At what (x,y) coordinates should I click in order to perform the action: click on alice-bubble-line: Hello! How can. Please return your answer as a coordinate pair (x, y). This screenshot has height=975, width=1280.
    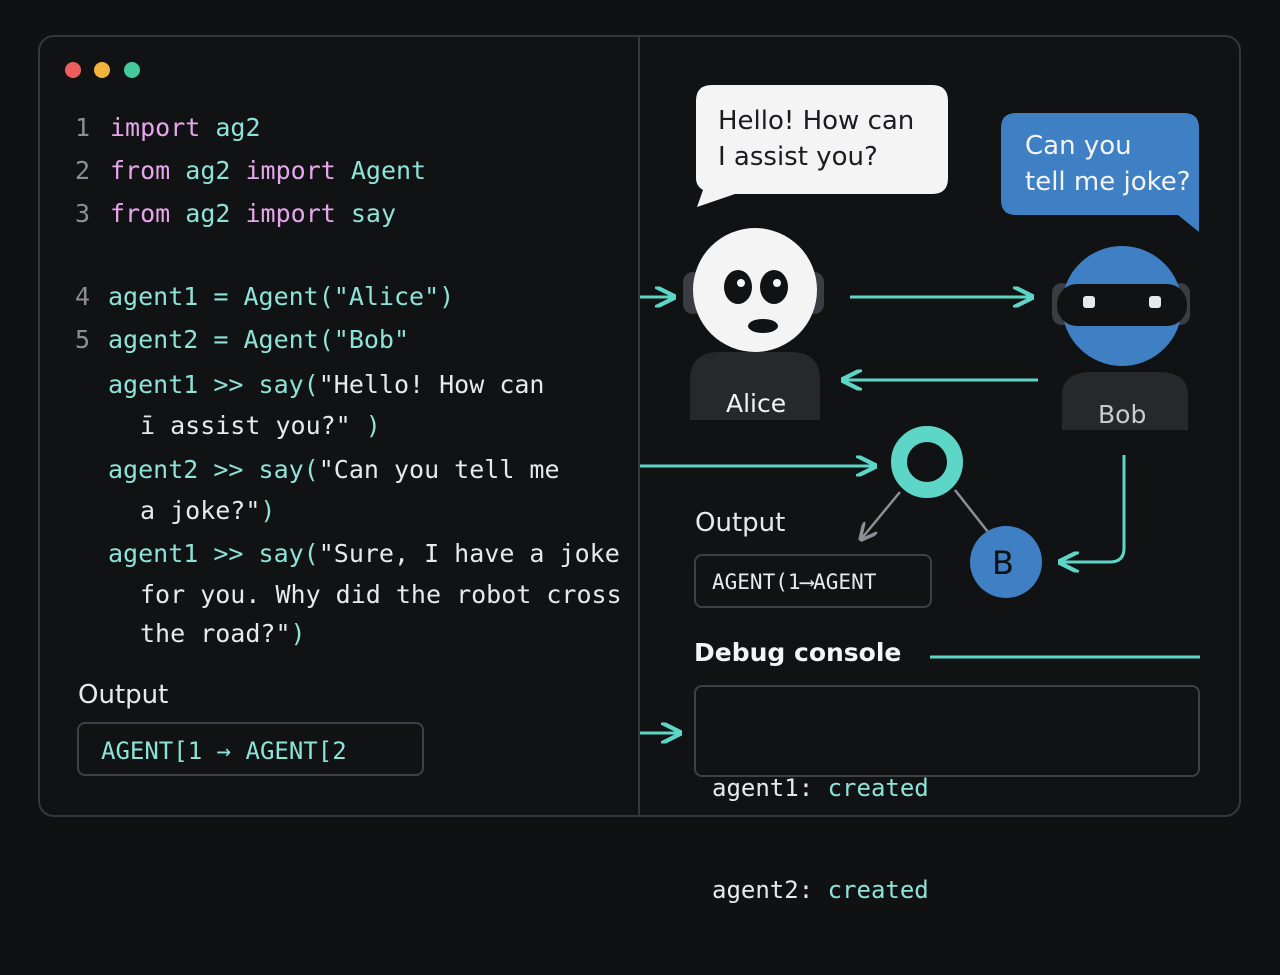
    Looking at the image, I should click on (816, 121).